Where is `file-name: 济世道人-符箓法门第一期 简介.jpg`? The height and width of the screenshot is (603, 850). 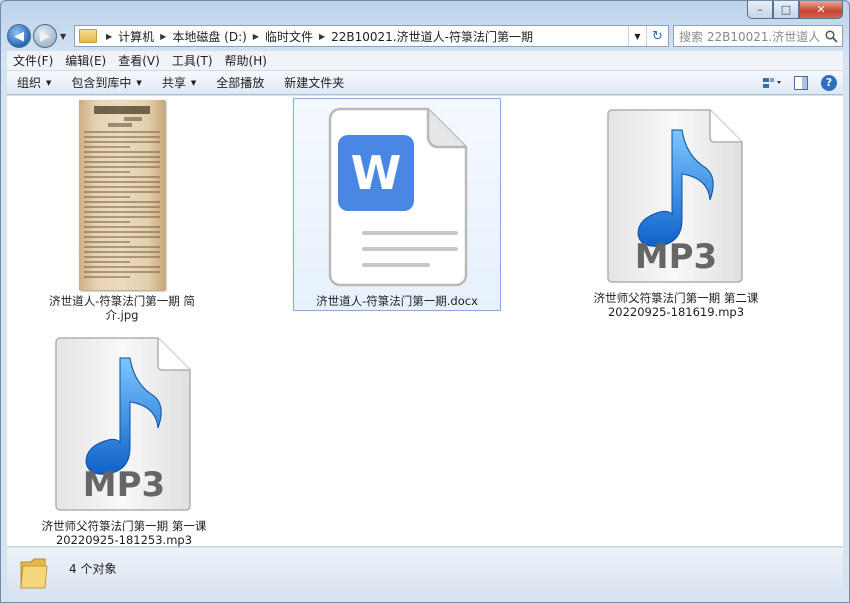
file-name: 济世道人-符箓法门第一期 简介.jpg is located at coordinates (122, 308).